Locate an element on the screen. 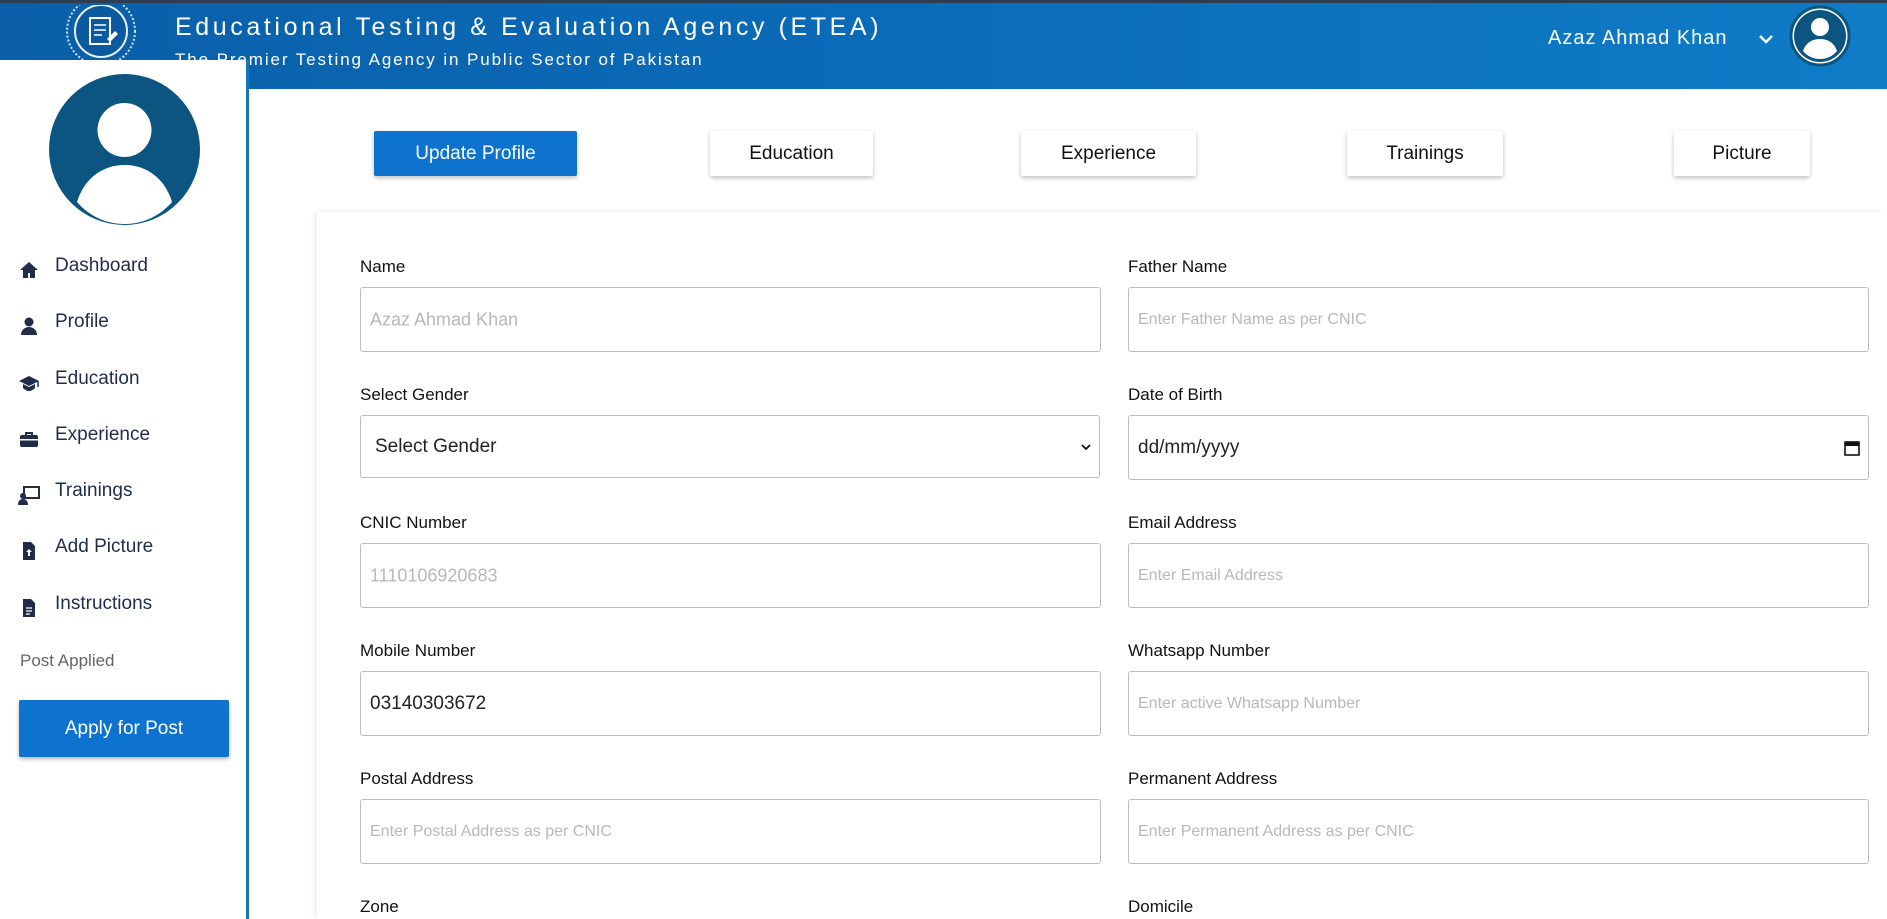 The image size is (1887, 919). sidebar-item-label: Experience is located at coordinates (103, 434).